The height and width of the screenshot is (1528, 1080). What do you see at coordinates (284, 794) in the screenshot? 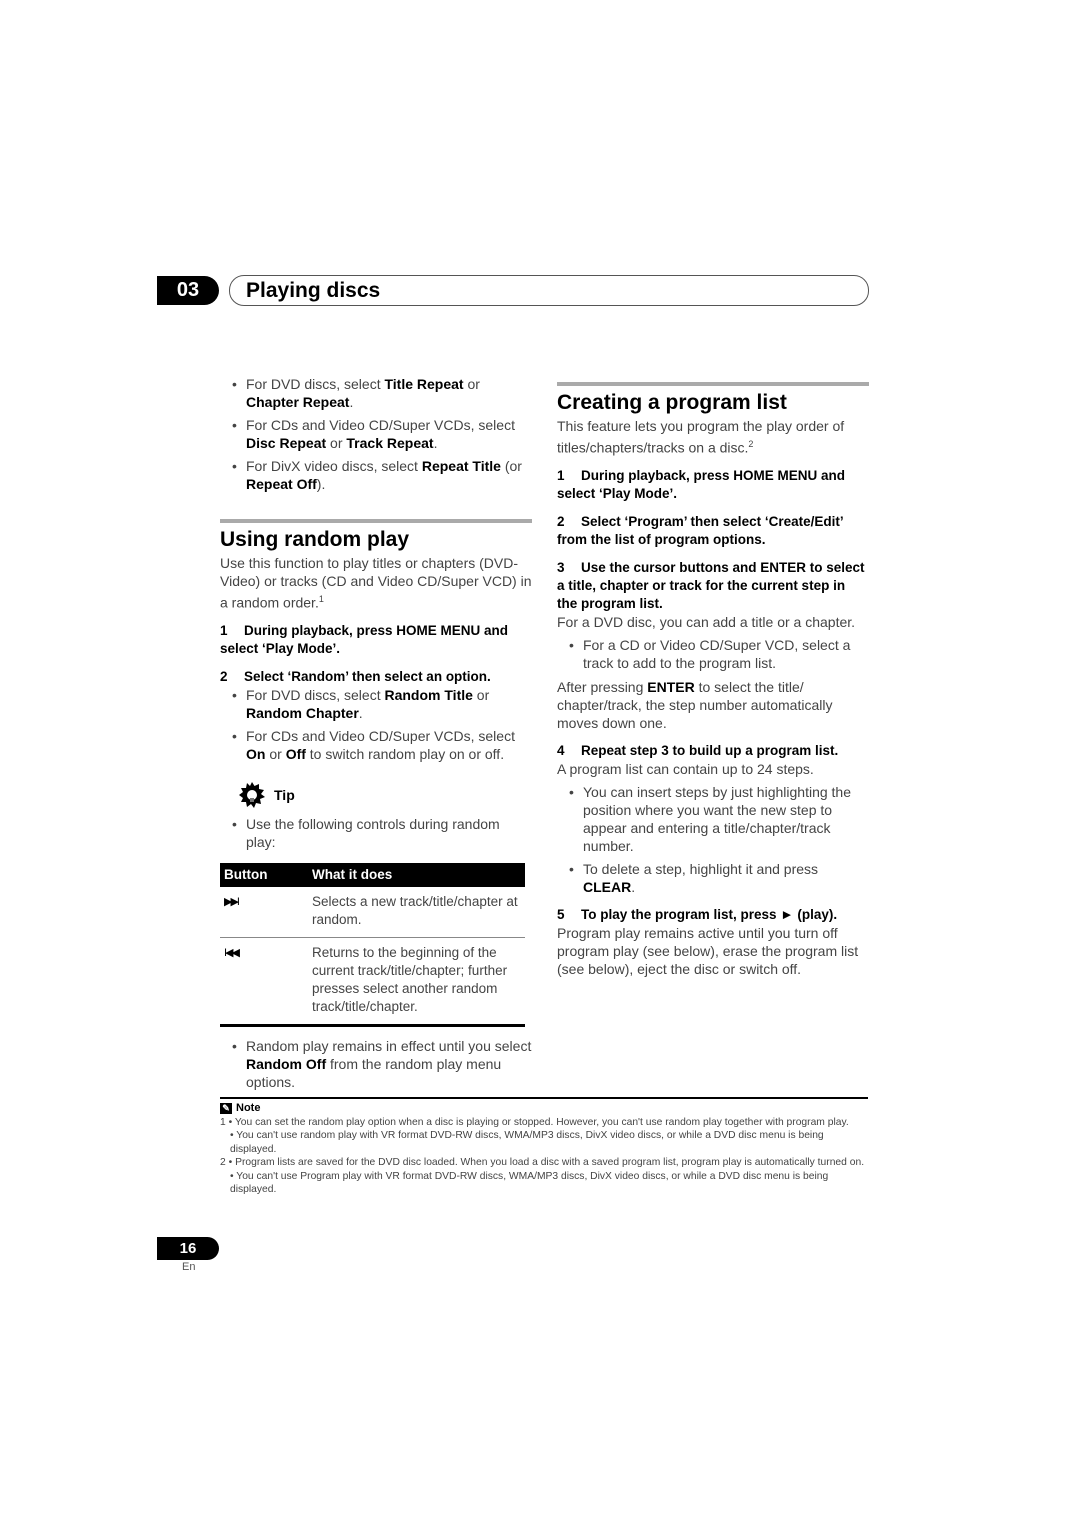
I see `tip-label: Tip` at bounding box center [284, 794].